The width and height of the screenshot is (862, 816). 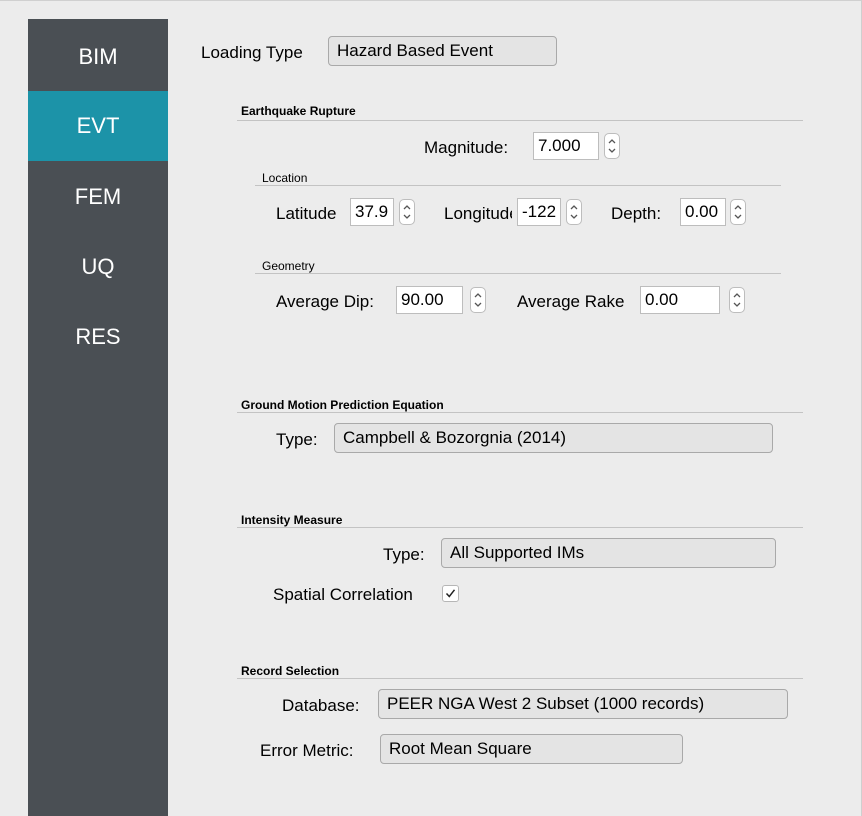 I want to click on checkmark-icon, so click(x=450, y=593).